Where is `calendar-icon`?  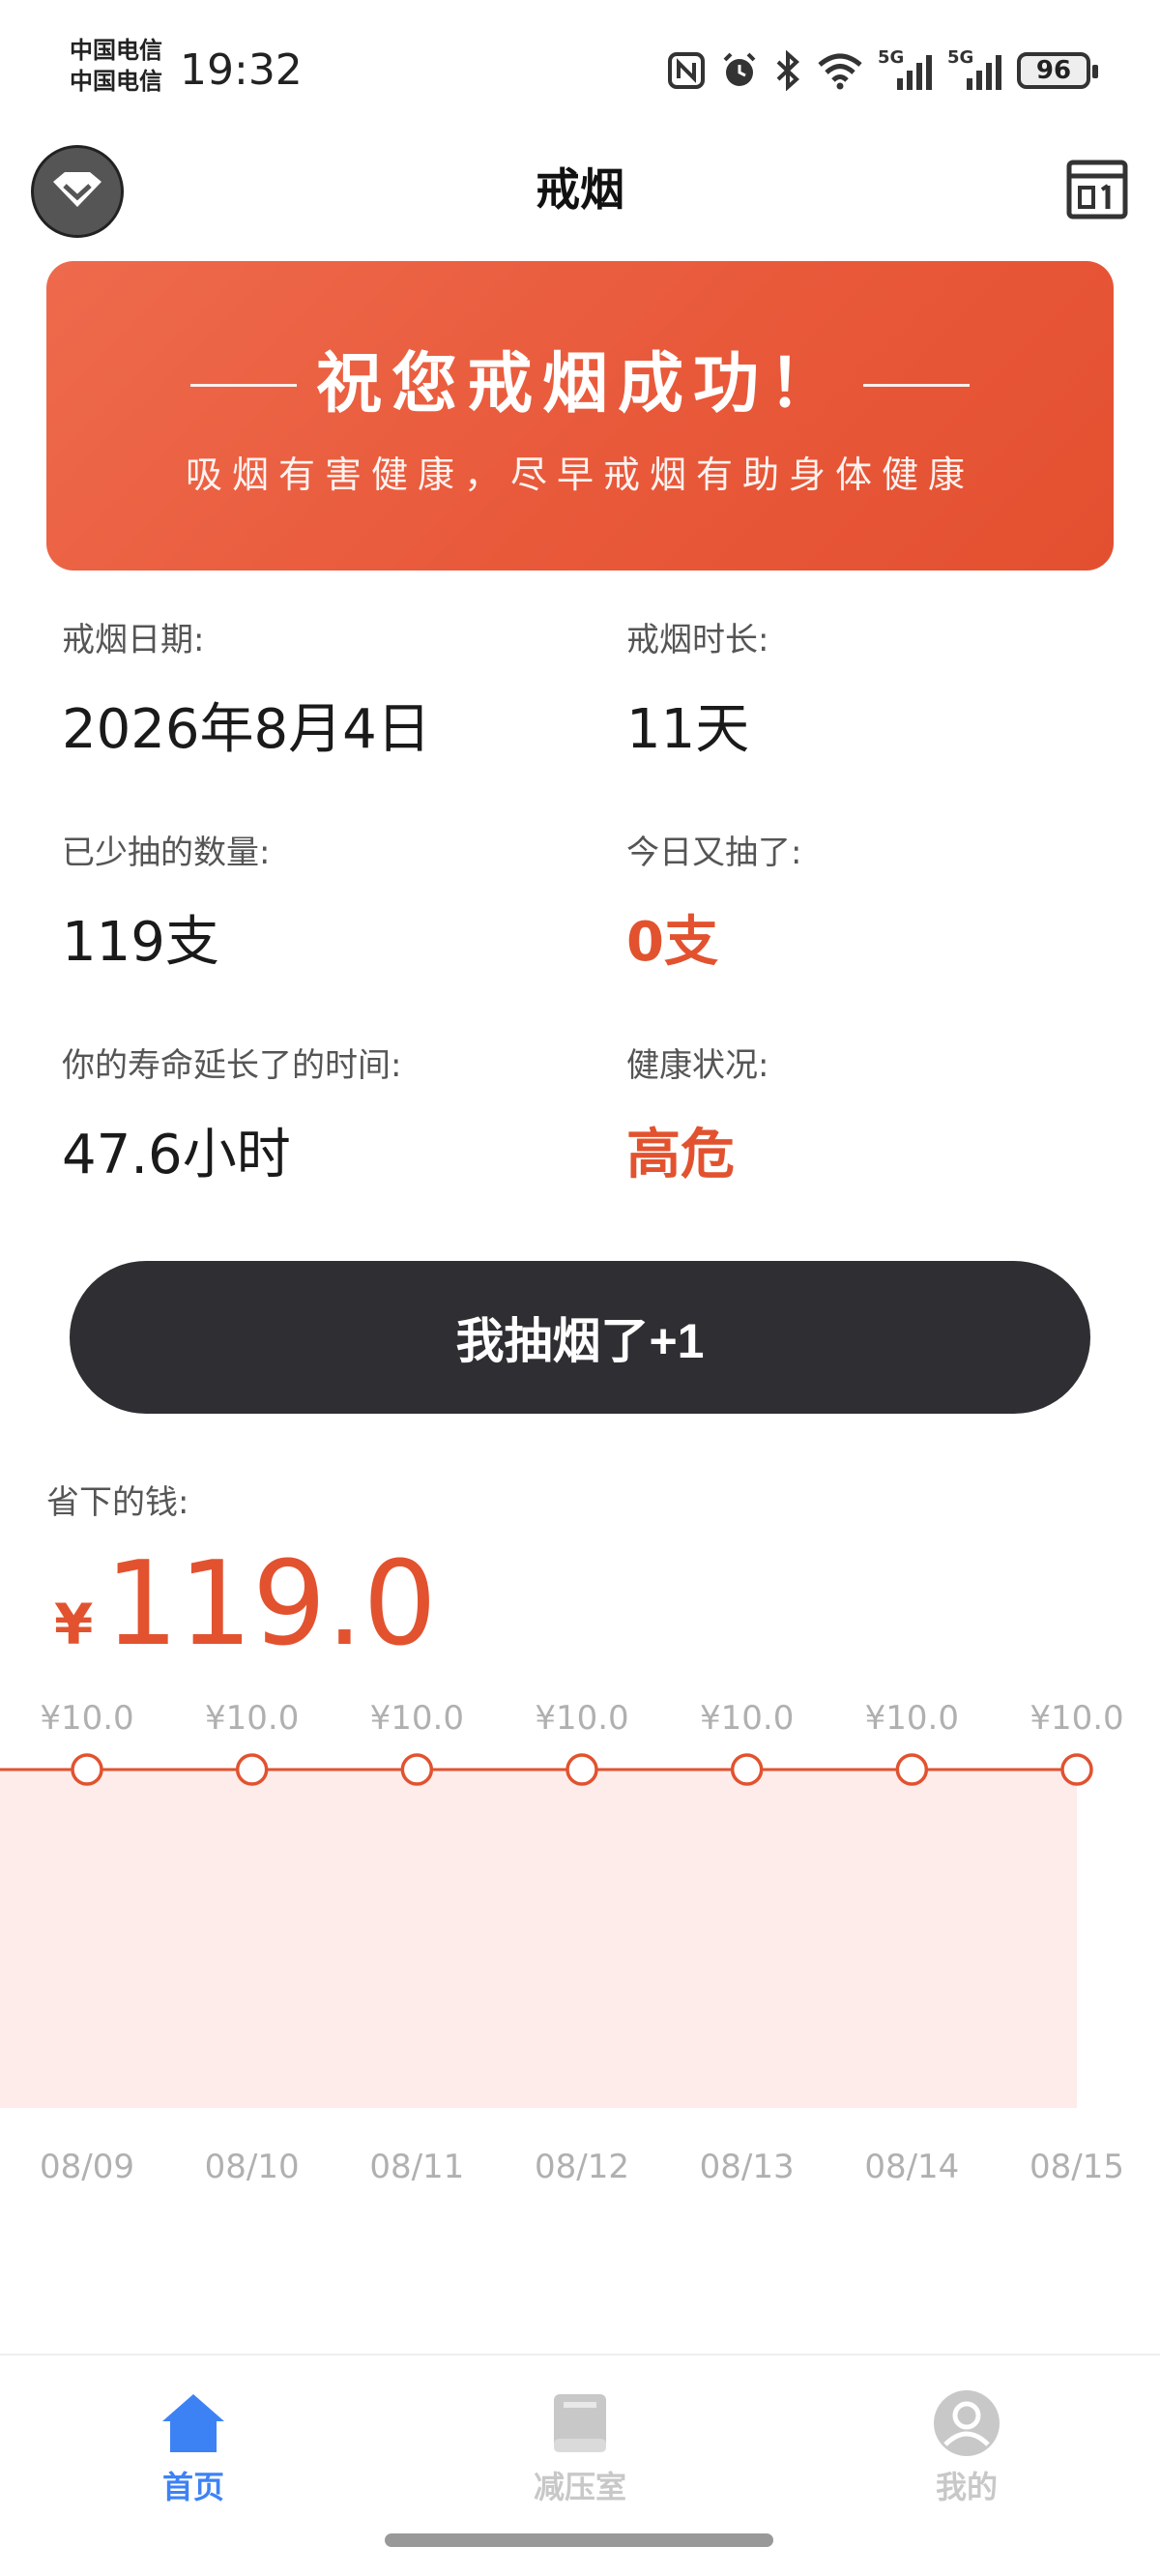 calendar-icon is located at coordinates (1097, 192).